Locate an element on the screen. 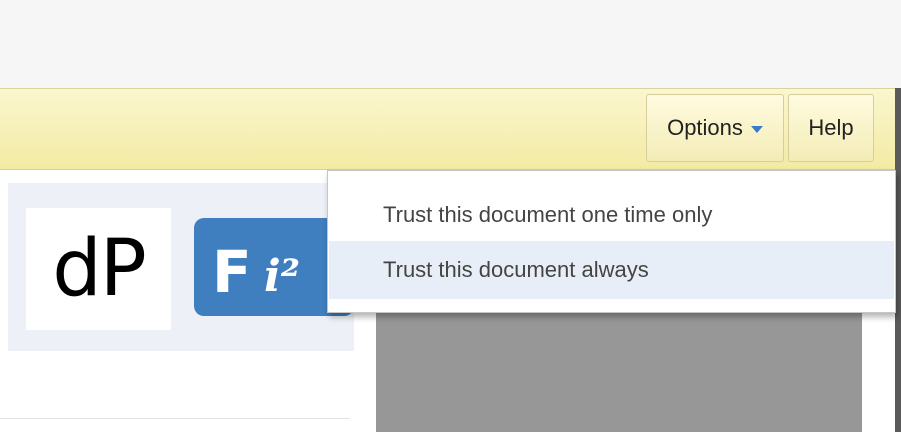 The image size is (901, 432). dp-logo-text: dP is located at coordinates (99, 269).